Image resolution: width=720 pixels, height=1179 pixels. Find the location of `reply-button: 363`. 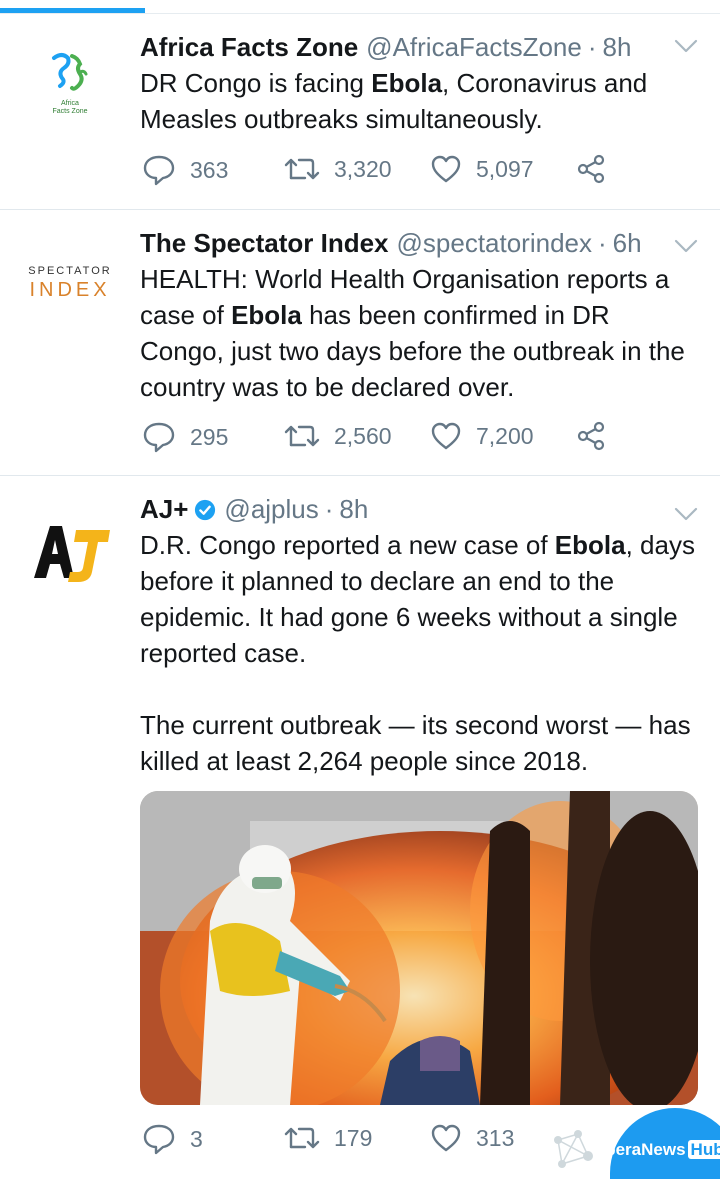

reply-button: 363 is located at coordinates (185, 170).